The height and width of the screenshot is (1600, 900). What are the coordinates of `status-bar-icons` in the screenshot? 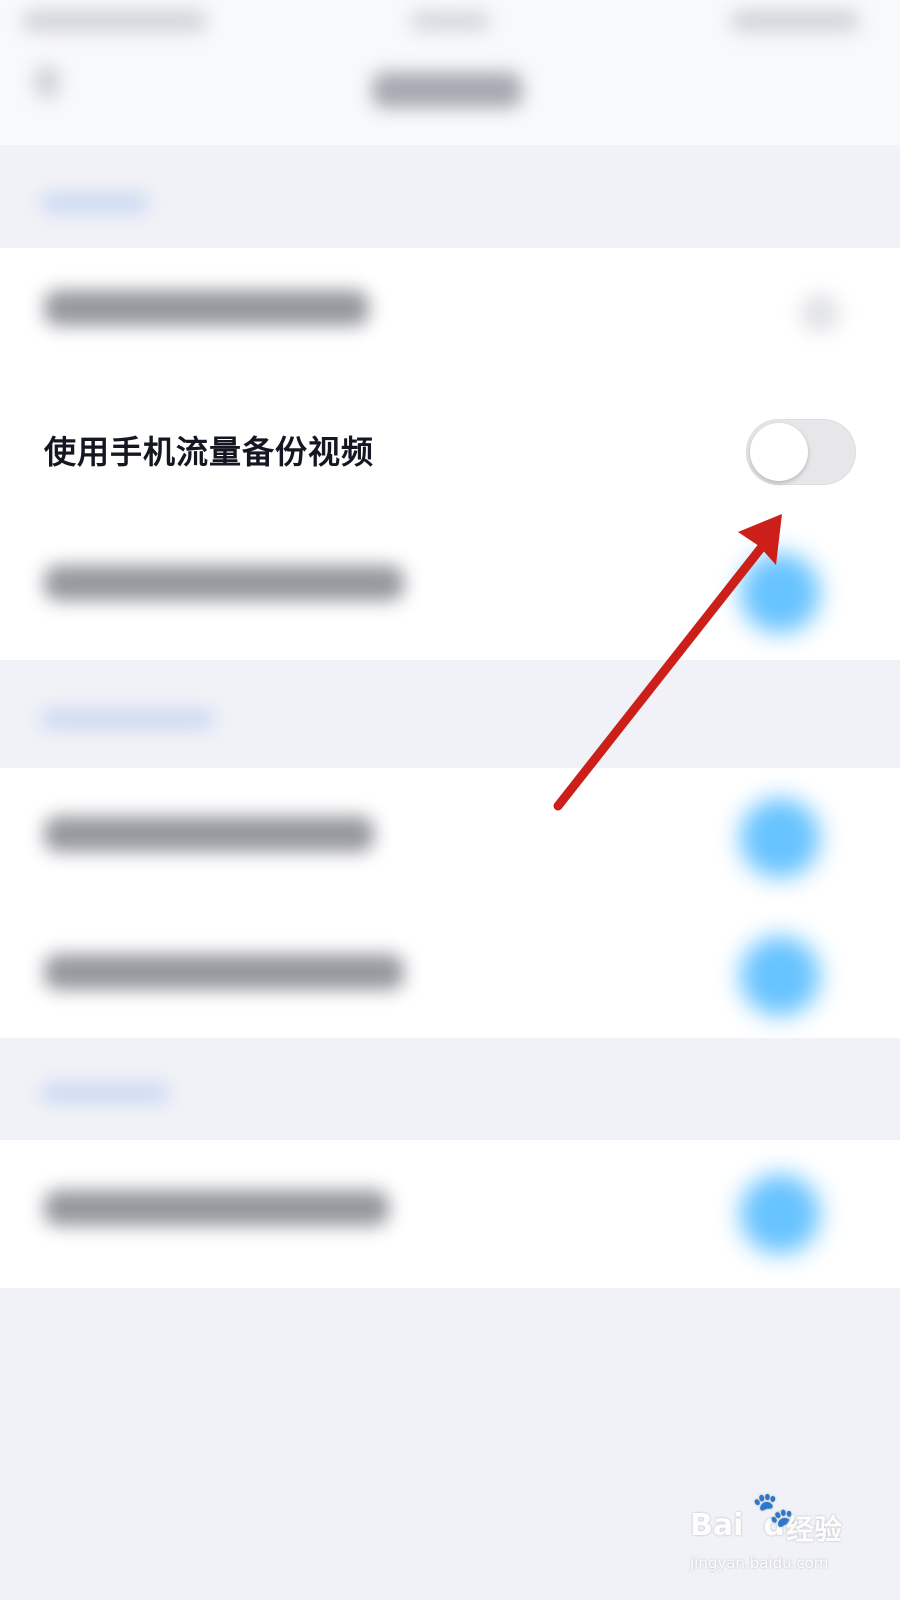 It's located at (795, 21).